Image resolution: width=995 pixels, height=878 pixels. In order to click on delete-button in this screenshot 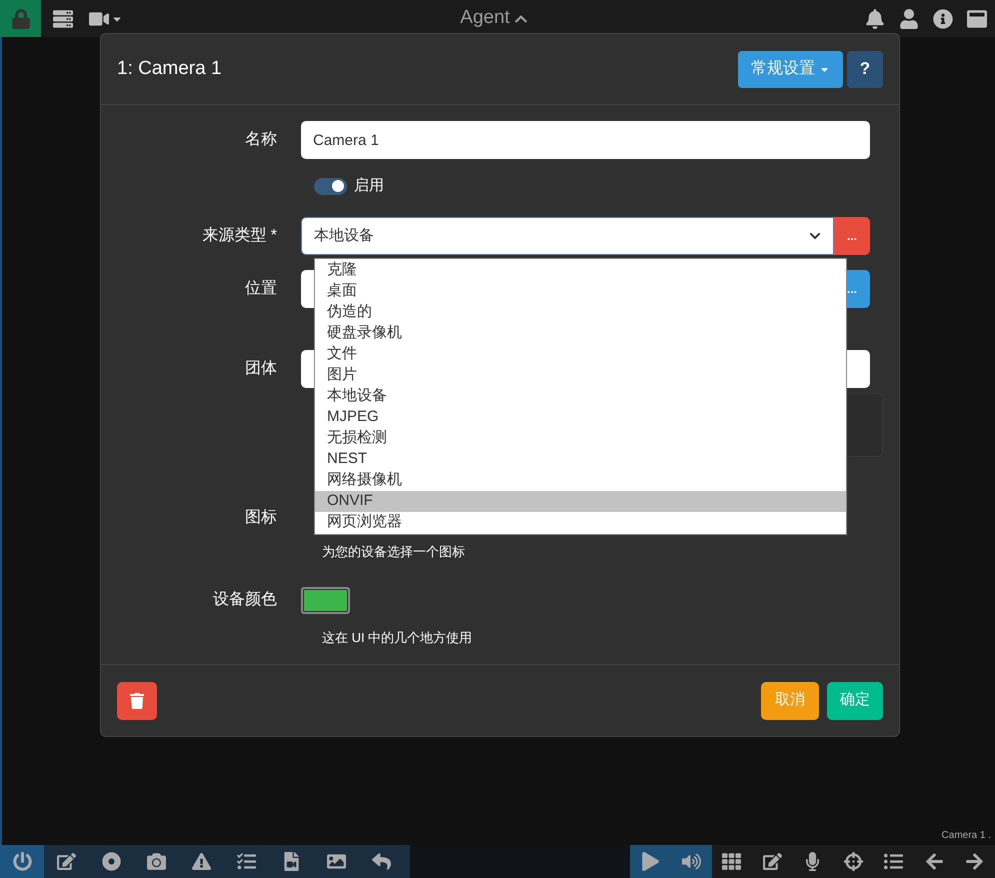, I will do `click(137, 701)`.